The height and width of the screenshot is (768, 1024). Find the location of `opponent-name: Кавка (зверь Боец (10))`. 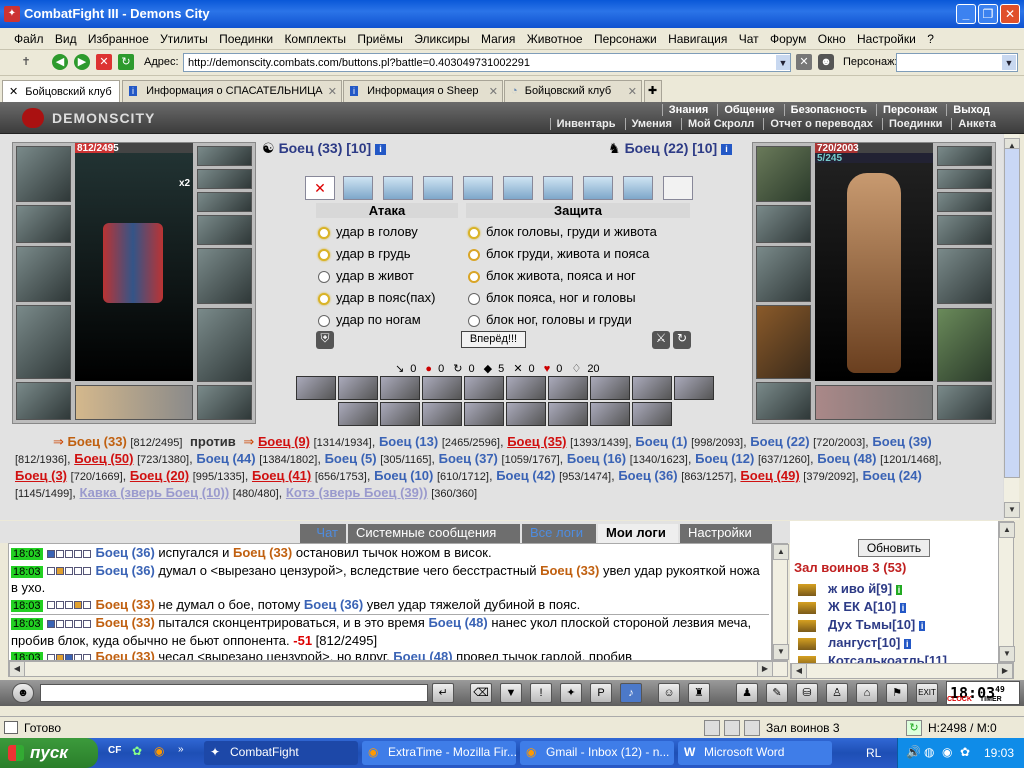

opponent-name: Кавка (зверь Боец (10)) is located at coordinates (155, 492).